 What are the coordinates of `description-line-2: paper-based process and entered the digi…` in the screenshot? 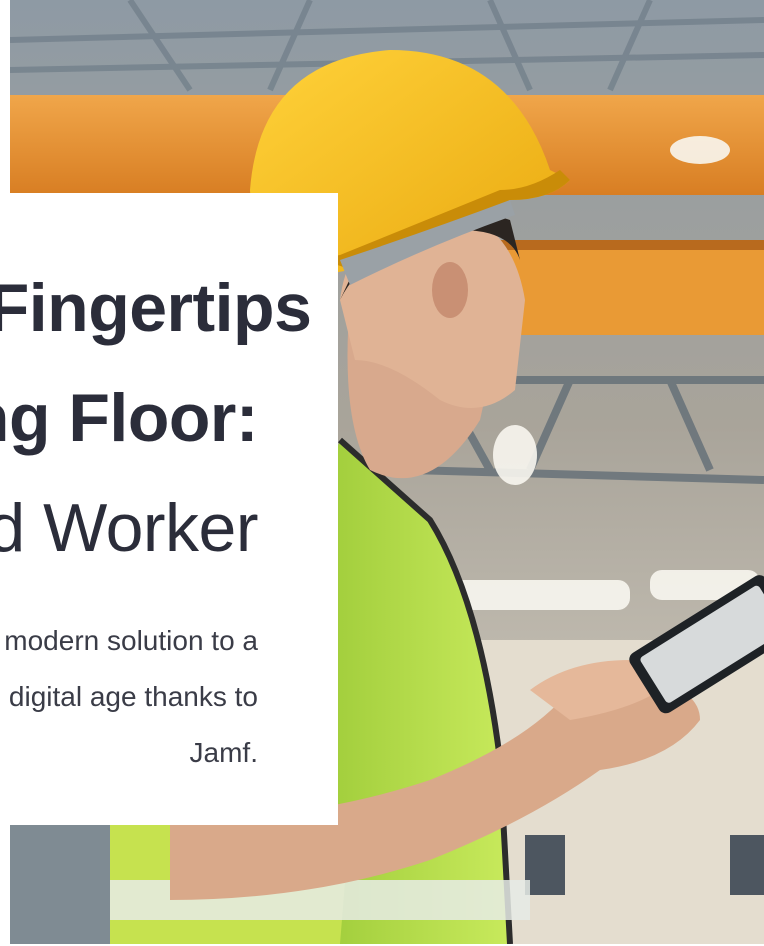 It's located at (129, 696).